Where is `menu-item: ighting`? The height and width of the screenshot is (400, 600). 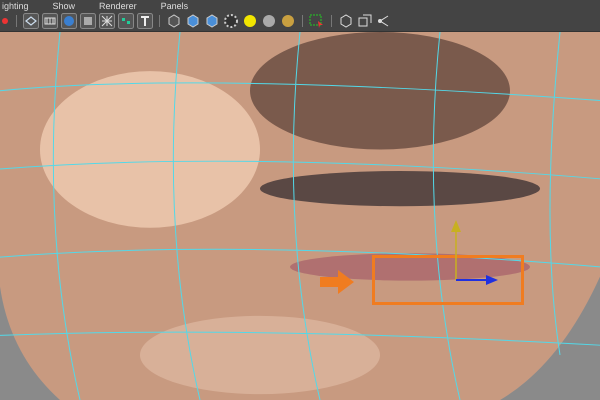 menu-item: ighting is located at coordinates (15, 6).